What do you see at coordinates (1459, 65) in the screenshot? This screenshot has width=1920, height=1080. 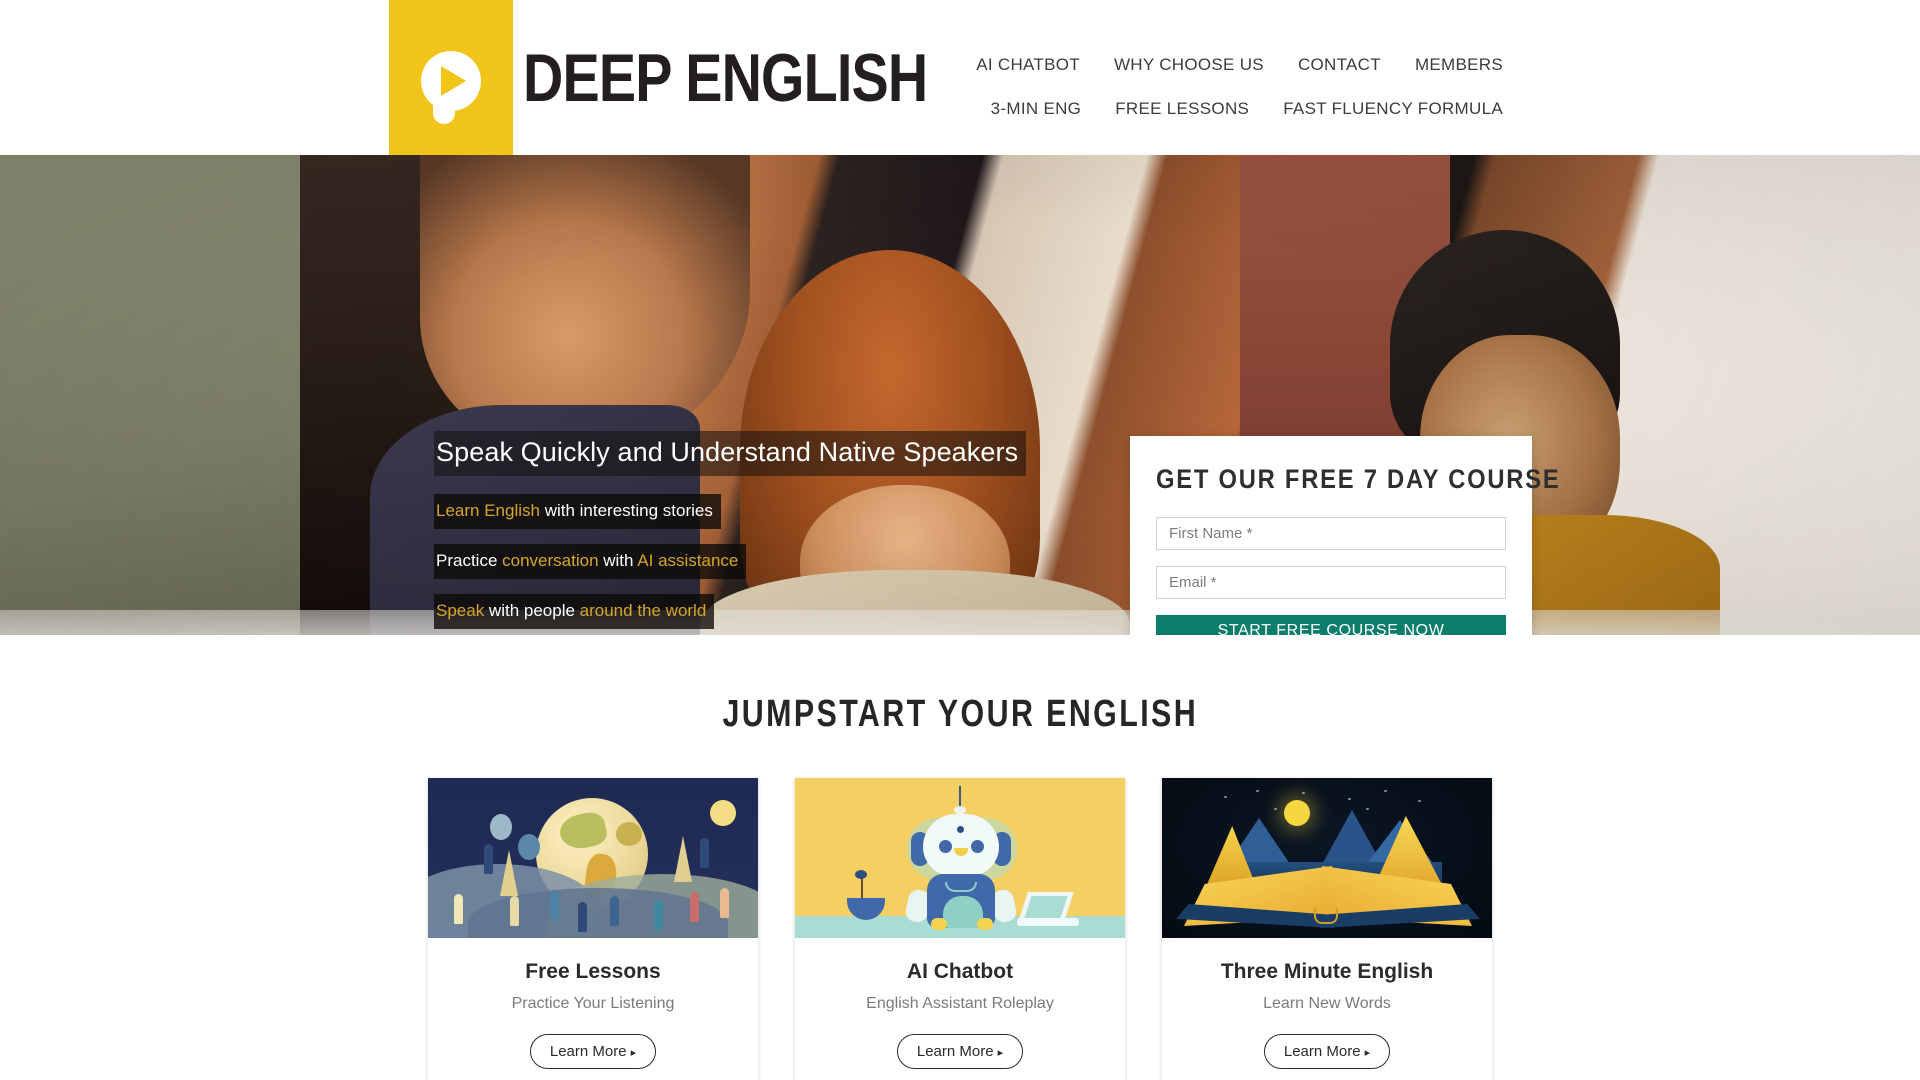 I see `nav-item-members: MEMBERS` at bounding box center [1459, 65].